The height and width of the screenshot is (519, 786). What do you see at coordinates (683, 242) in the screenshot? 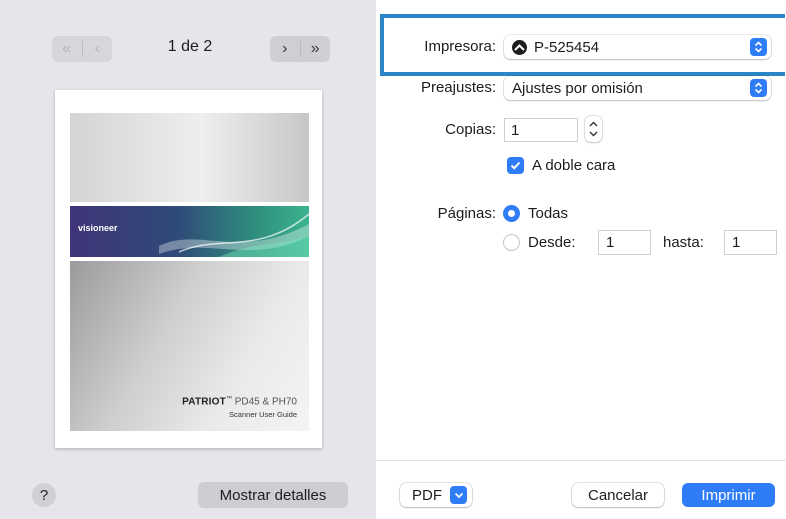
I see `pages-to-label: hasta:` at bounding box center [683, 242].